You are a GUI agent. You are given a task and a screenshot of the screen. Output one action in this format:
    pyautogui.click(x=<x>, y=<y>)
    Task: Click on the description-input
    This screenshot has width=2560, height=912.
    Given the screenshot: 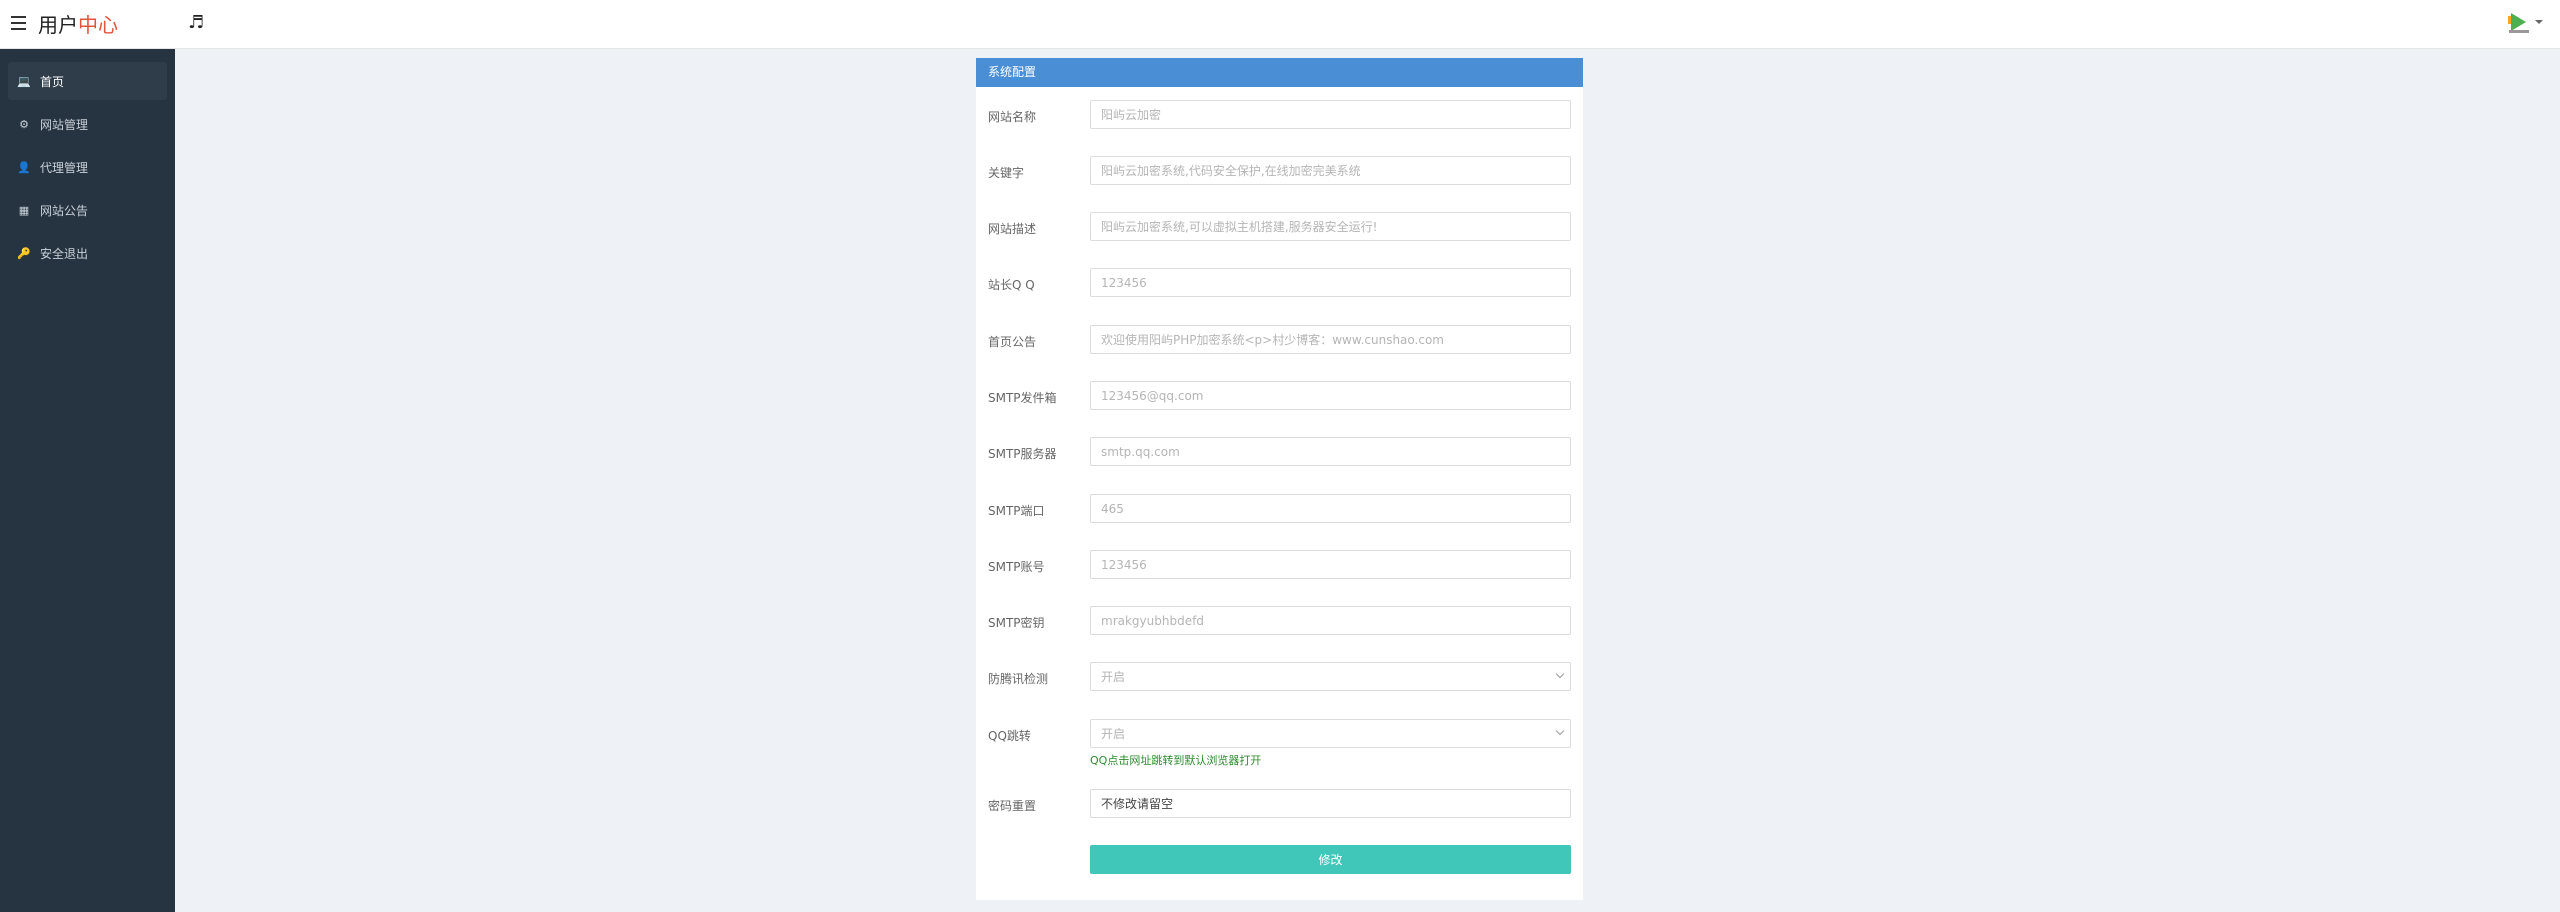 What is the action you would take?
    pyautogui.click(x=1330, y=226)
    